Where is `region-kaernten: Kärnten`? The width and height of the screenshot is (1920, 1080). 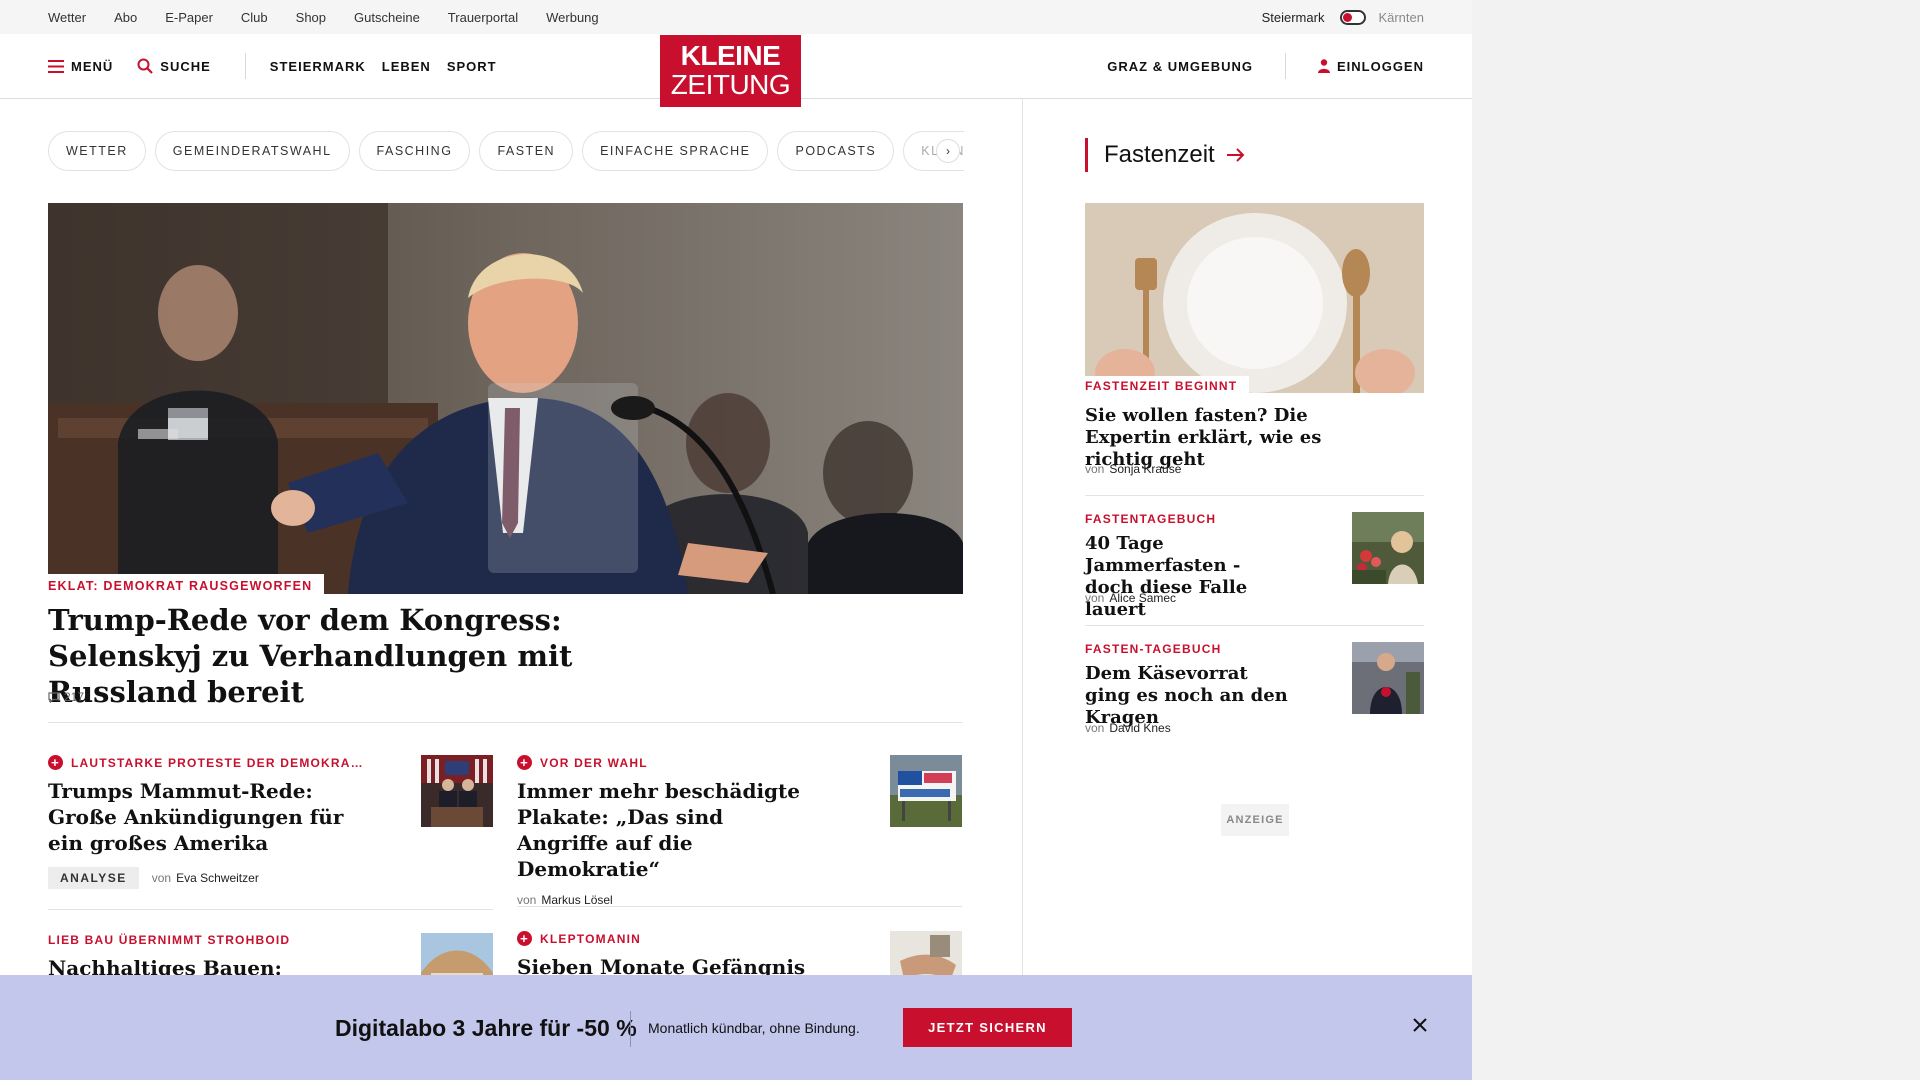 region-kaernten: Kärnten is located at coordinates (1401, 17).